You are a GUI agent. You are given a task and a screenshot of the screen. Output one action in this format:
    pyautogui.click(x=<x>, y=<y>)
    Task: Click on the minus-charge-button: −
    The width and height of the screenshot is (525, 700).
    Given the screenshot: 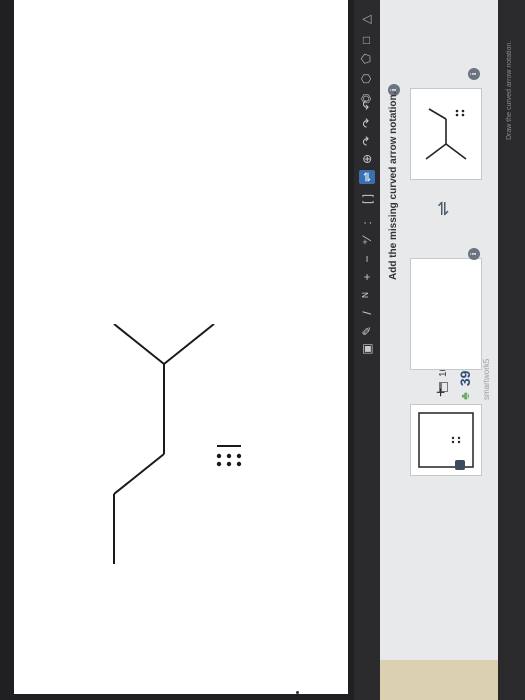 What is the action you would take?
    pyautogui.click(x=367, y=259)
    